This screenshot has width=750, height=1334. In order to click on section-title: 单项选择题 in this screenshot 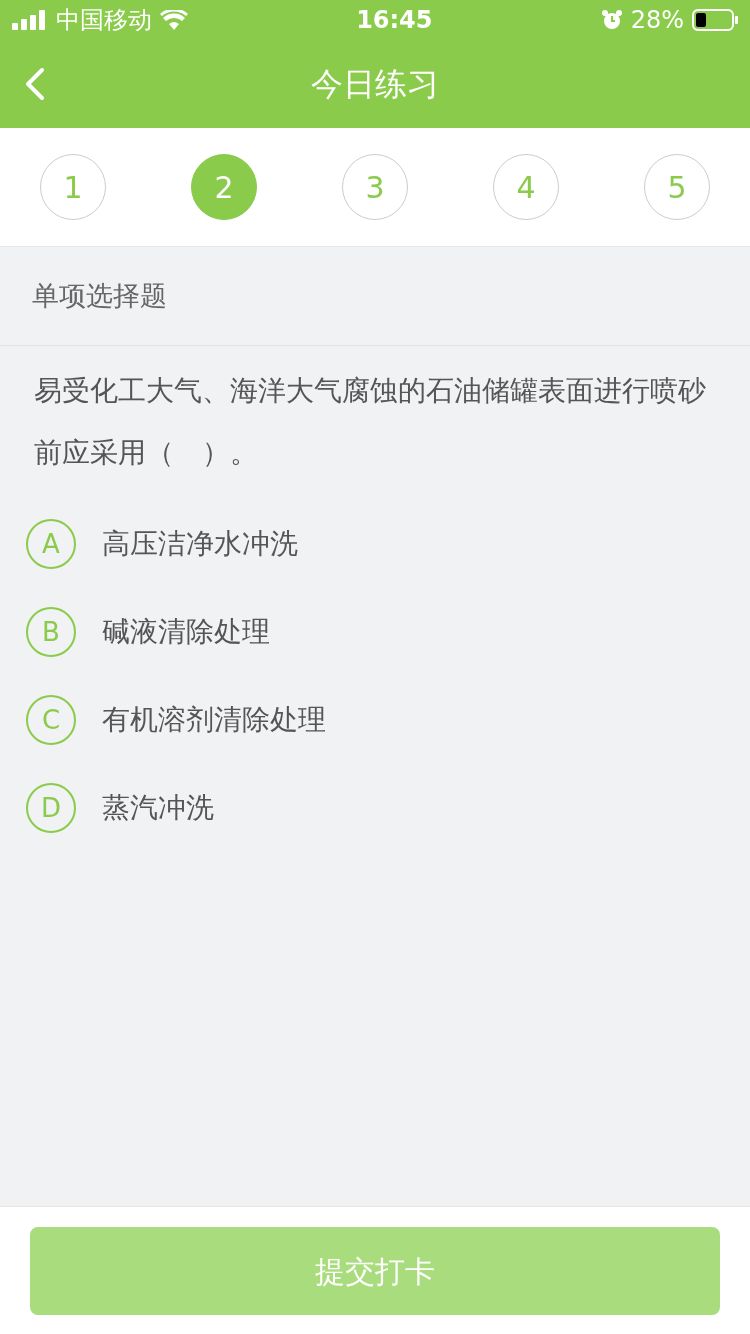, I will do `click(99, 295)`.